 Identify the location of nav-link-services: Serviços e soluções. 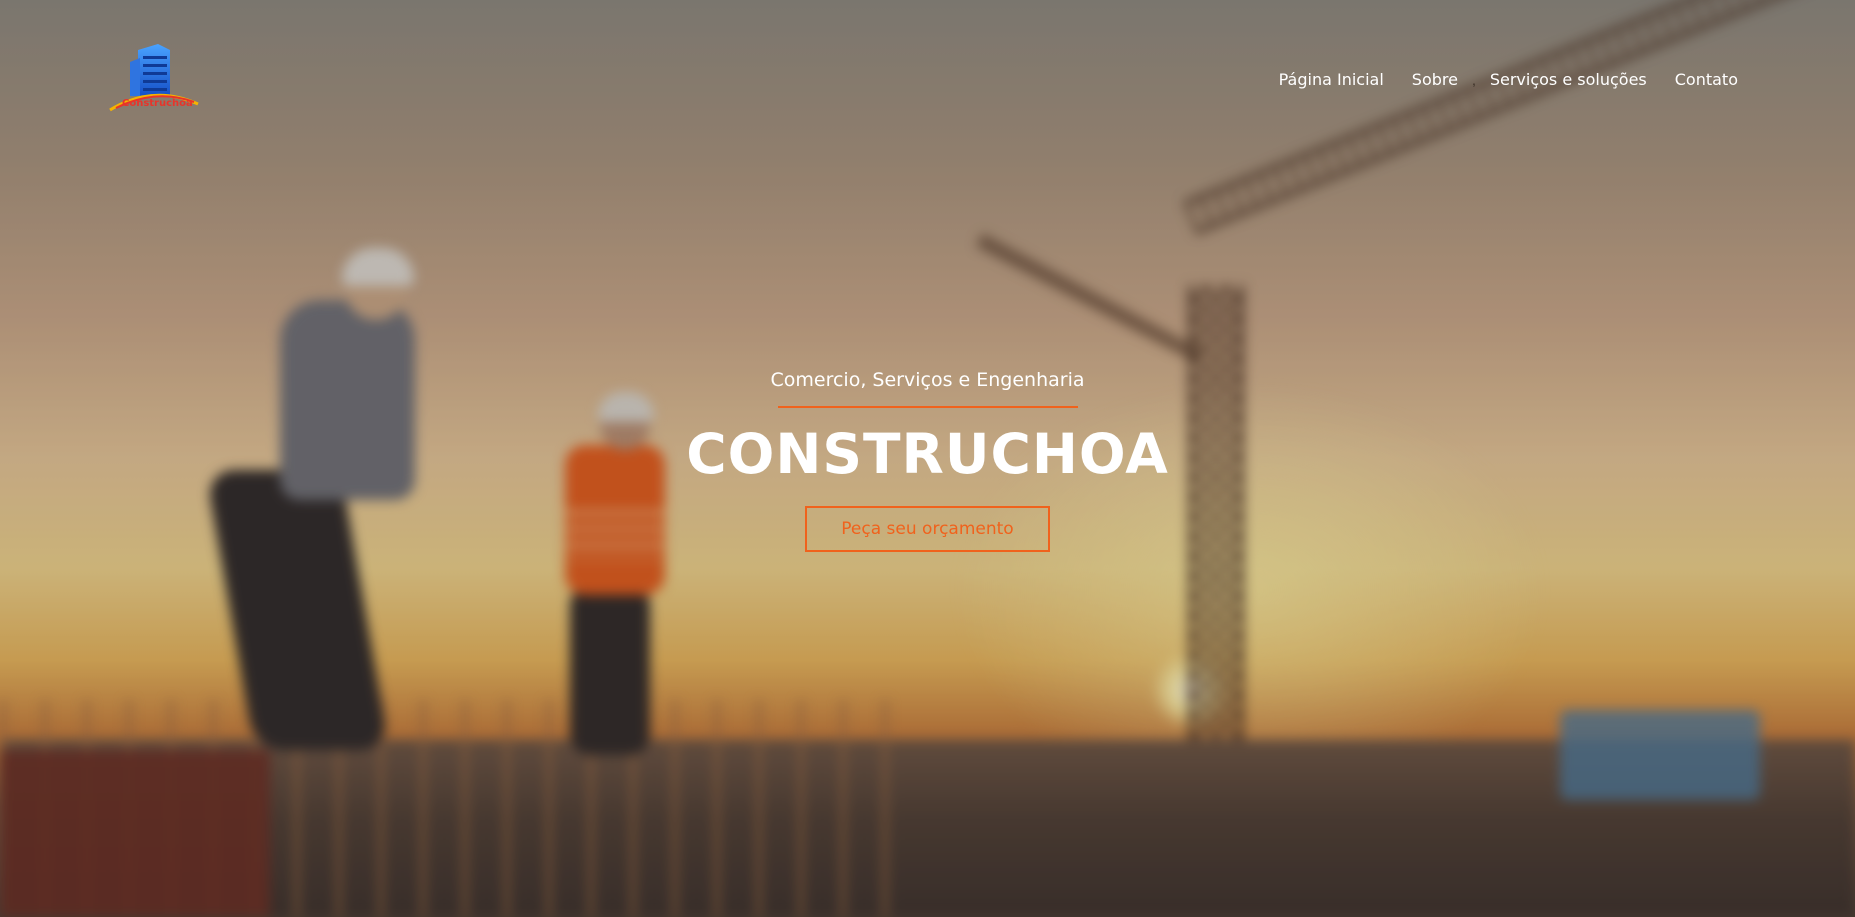
(1568, 79).